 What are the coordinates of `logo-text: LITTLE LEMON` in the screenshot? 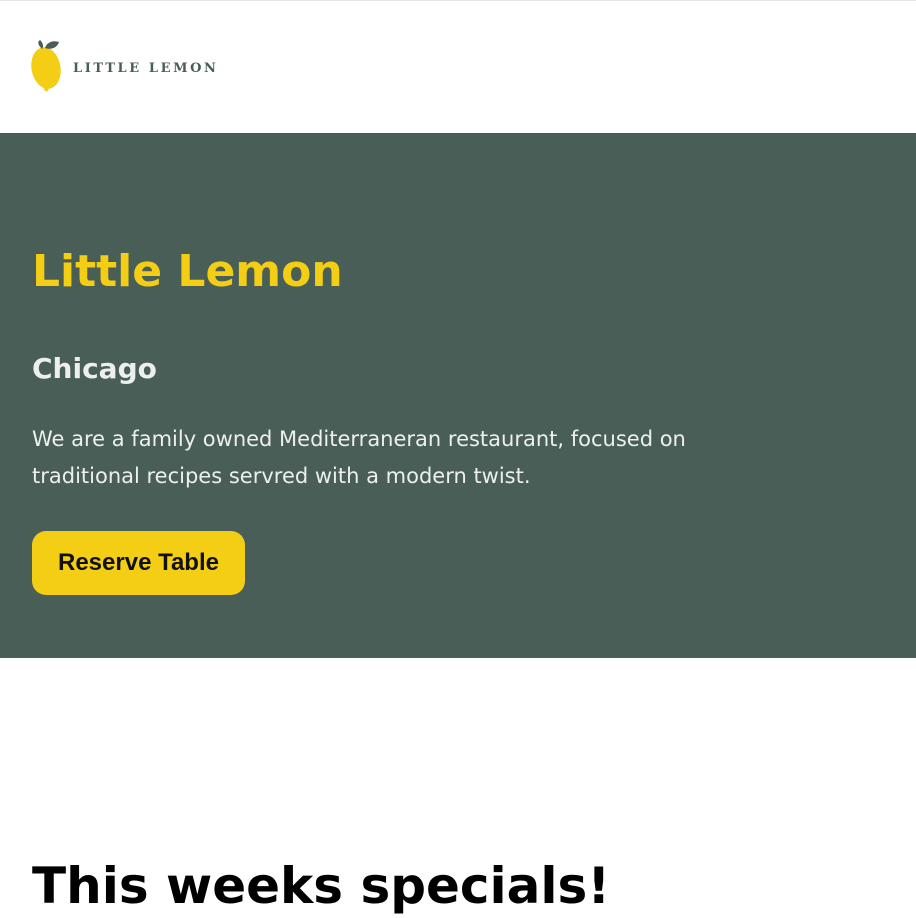 It's located at (146, 68).